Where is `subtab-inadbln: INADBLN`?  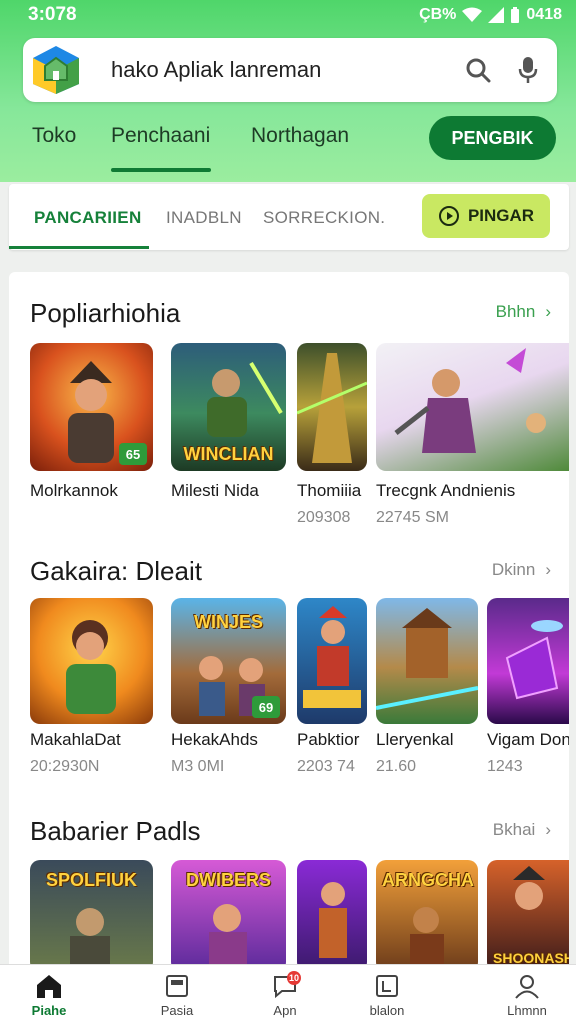
subtab-inadbln: INADBLN is located at coordinates (204, 218).